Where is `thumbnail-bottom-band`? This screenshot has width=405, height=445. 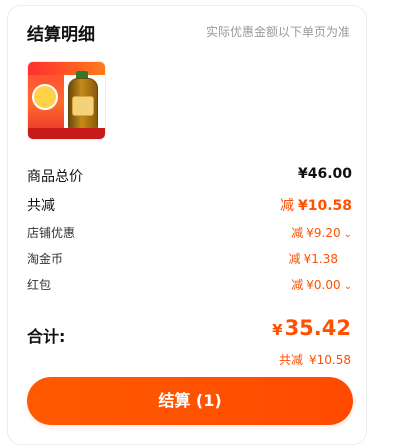 thumbnail-bottom-band is located at coordinates (66, 133).